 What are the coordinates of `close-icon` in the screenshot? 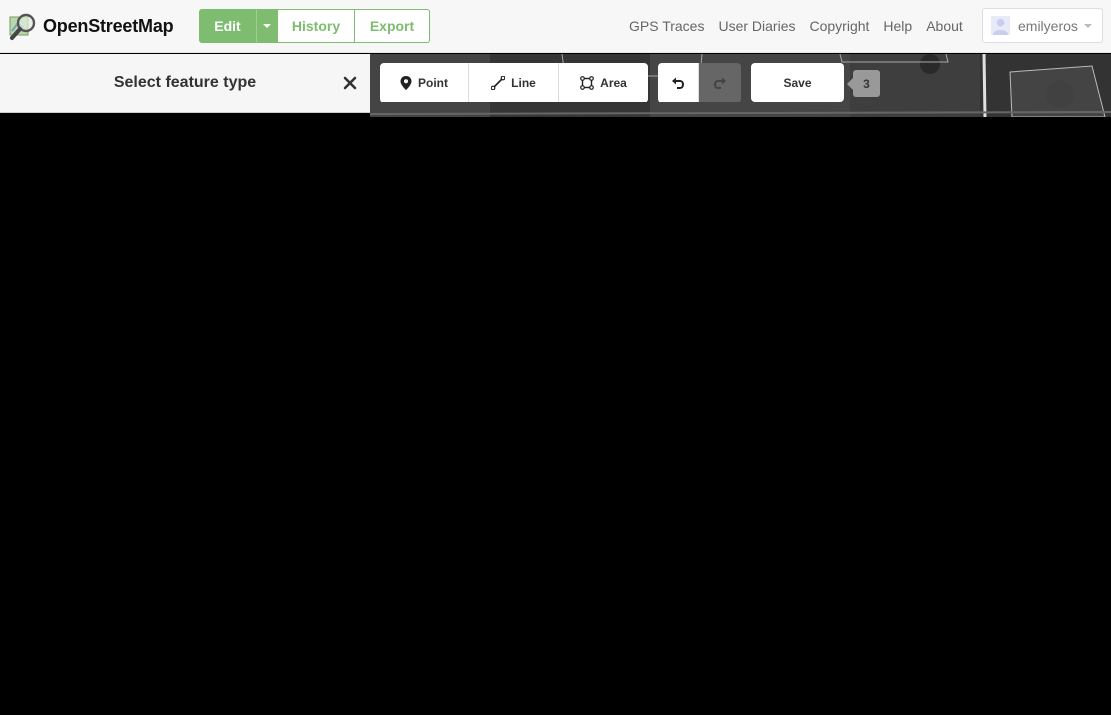 It's located at (350, 83).